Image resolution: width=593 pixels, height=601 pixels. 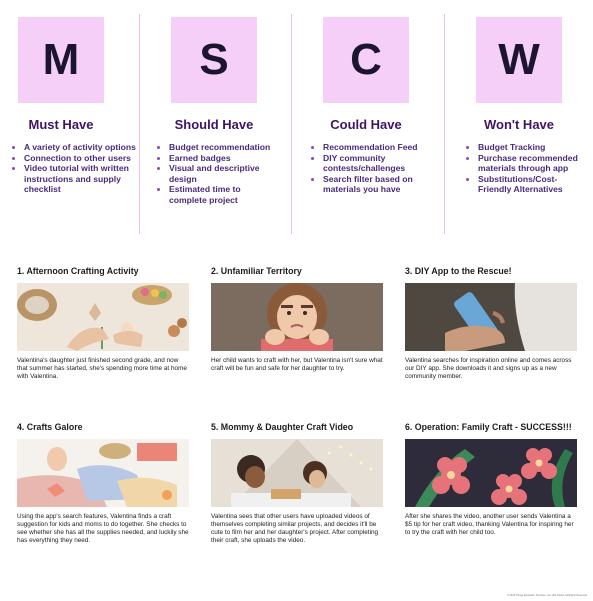 I want to click on letter-box-w: W, so click(x=519, y=60).